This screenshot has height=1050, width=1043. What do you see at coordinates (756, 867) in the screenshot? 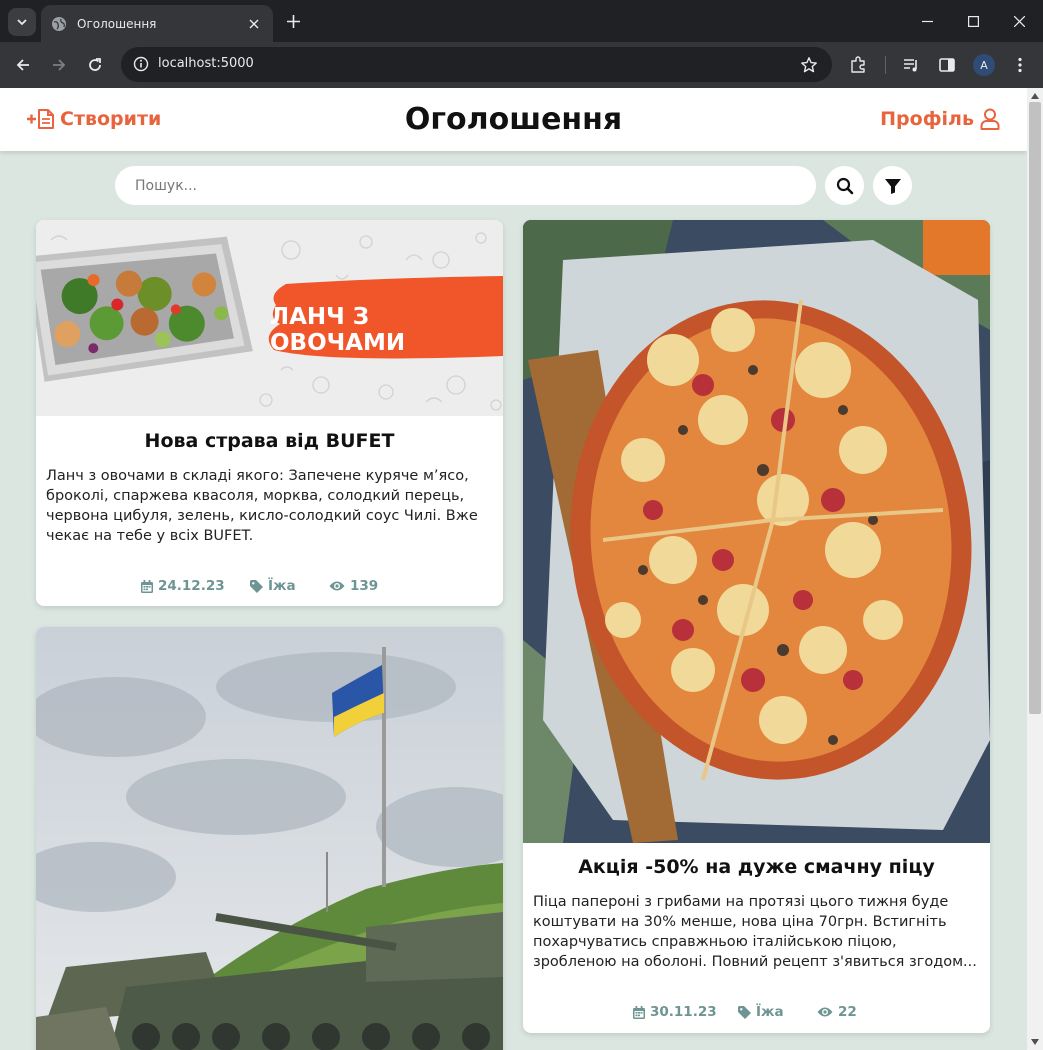
I see `post-title: Акція -50% на дуже смачну піцу` at bounding box center [756, 867].